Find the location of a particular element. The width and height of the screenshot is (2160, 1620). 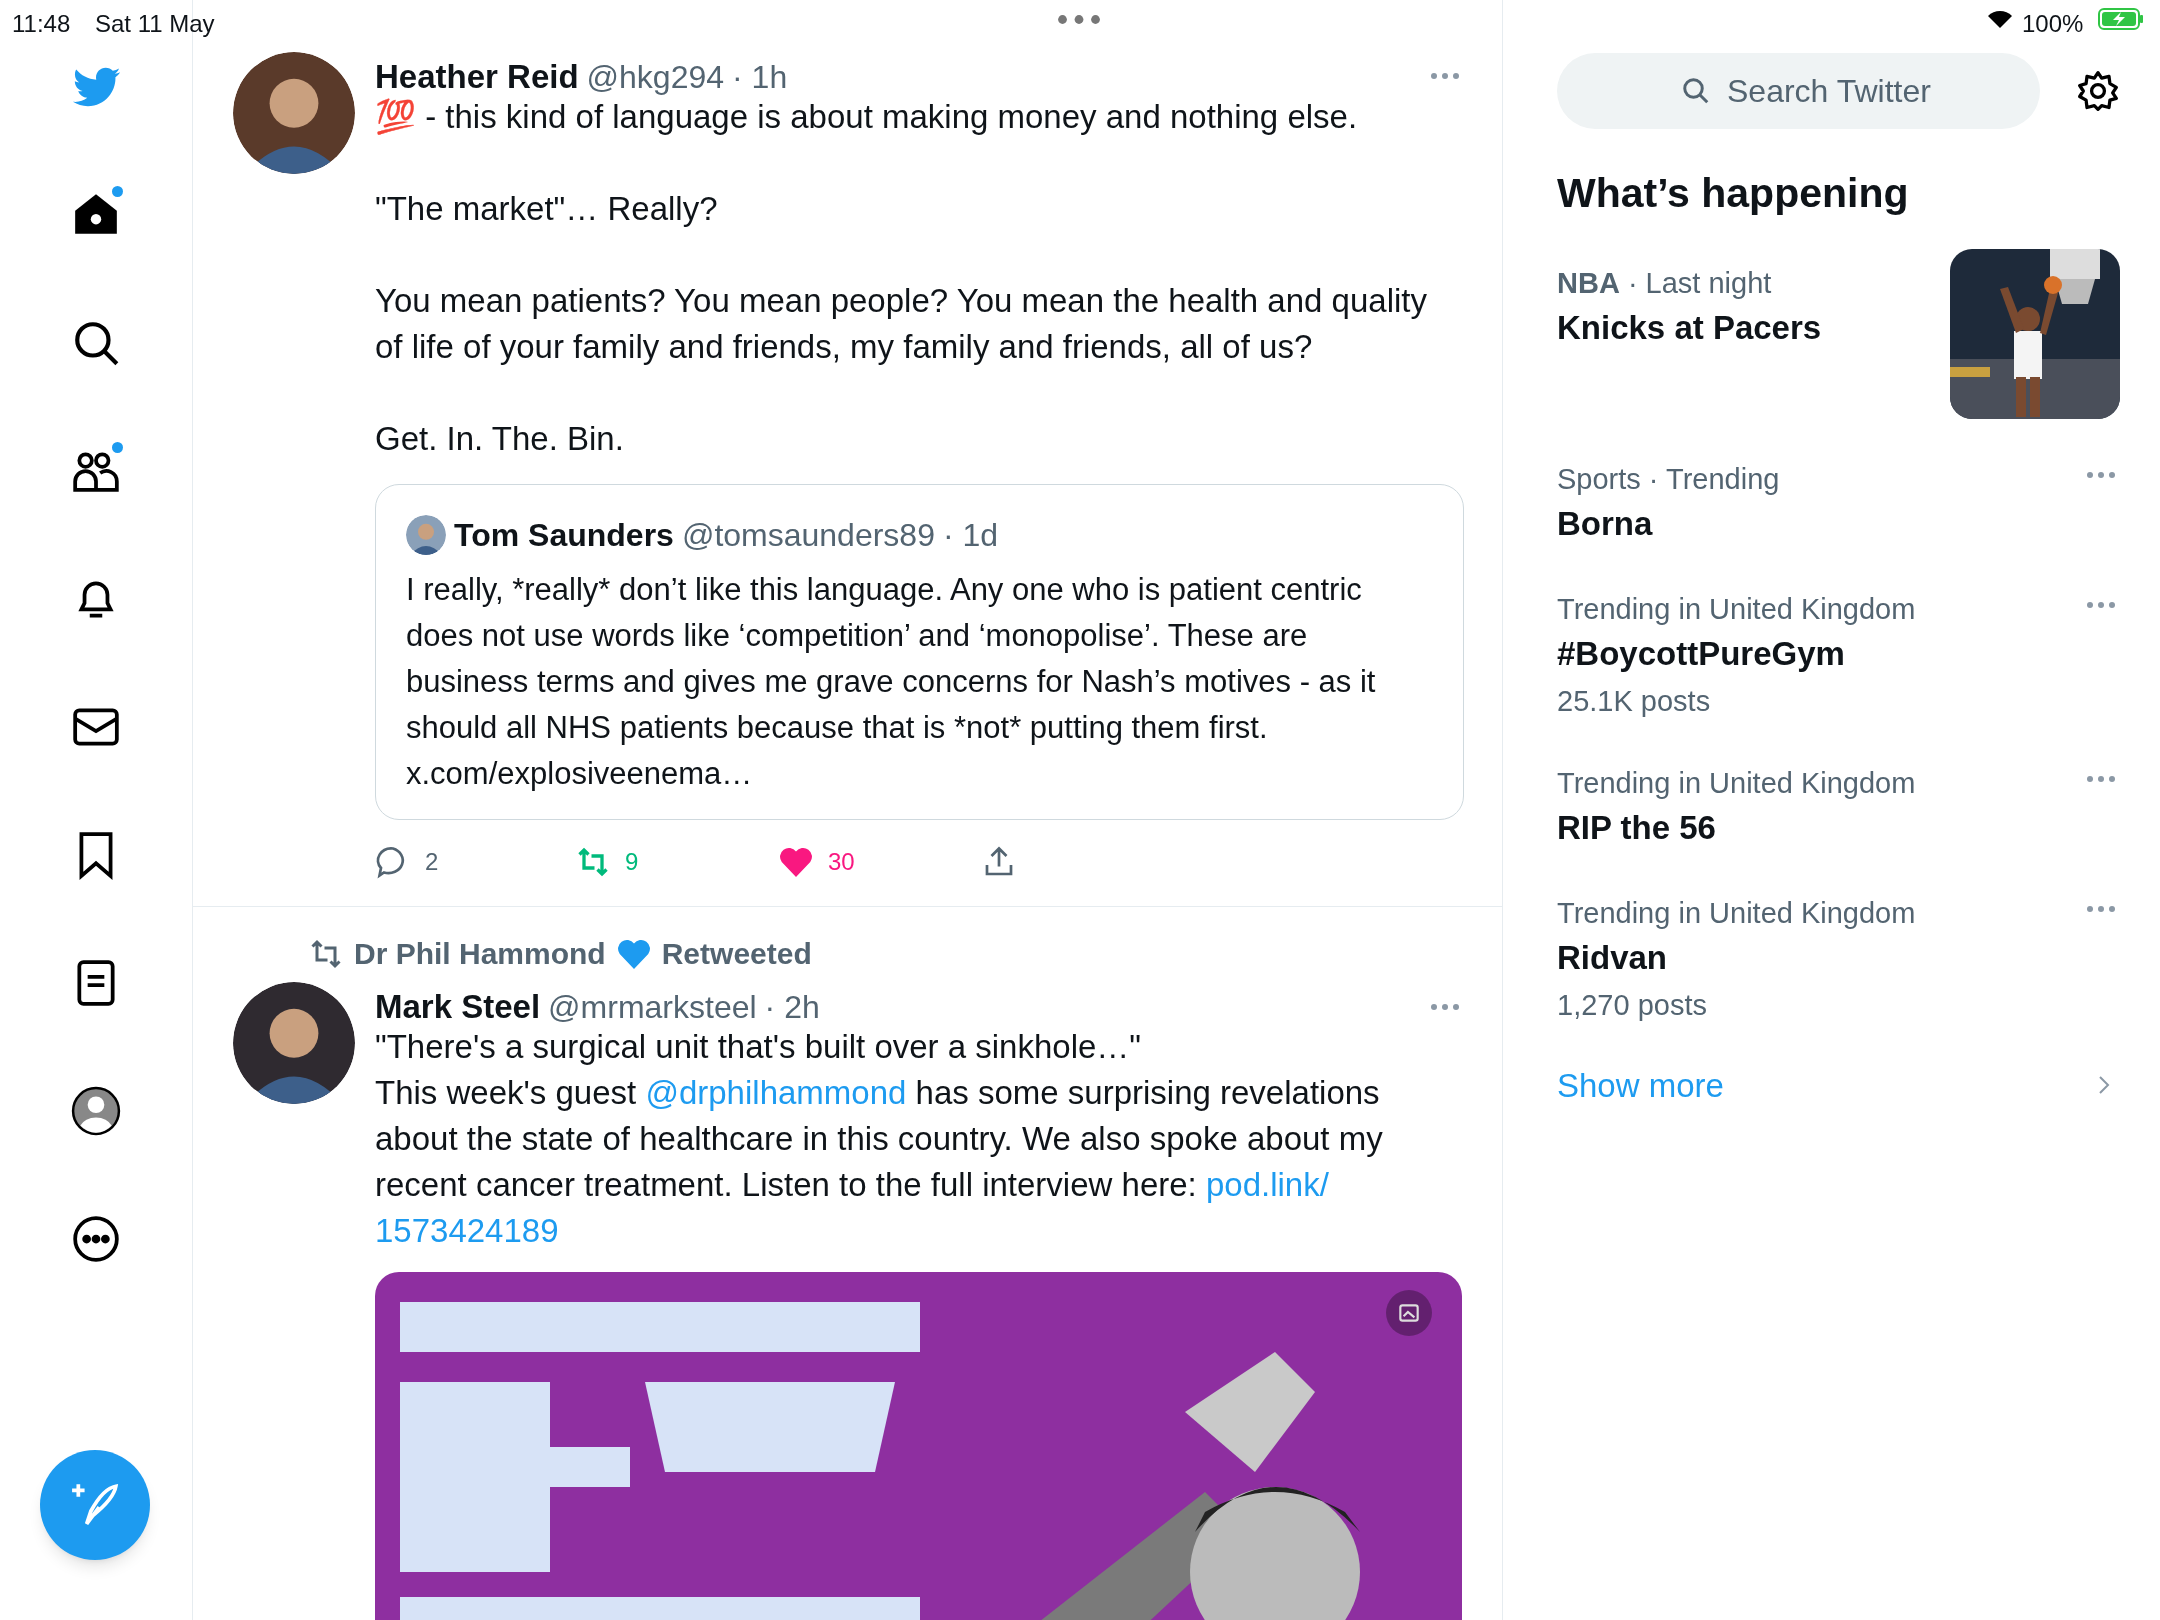

trend-title: Borna is located at coordinates (1605, 523).